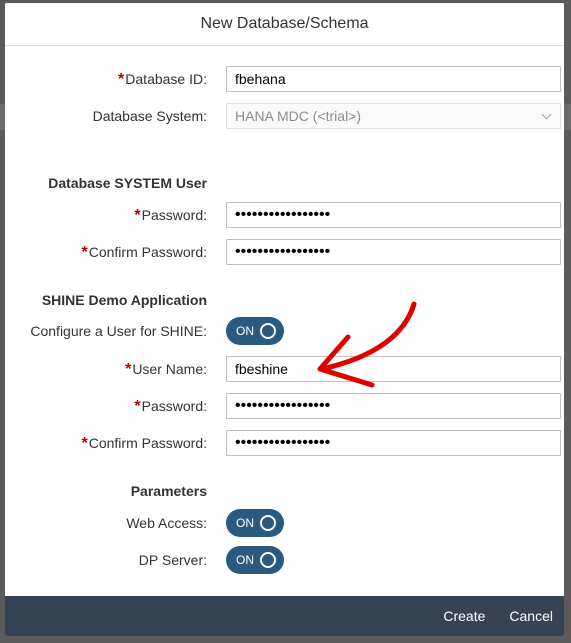 The width and height of the screenshot is (571, 643). I want to click on database-id-row: *Database ID:, so click(284, 79).